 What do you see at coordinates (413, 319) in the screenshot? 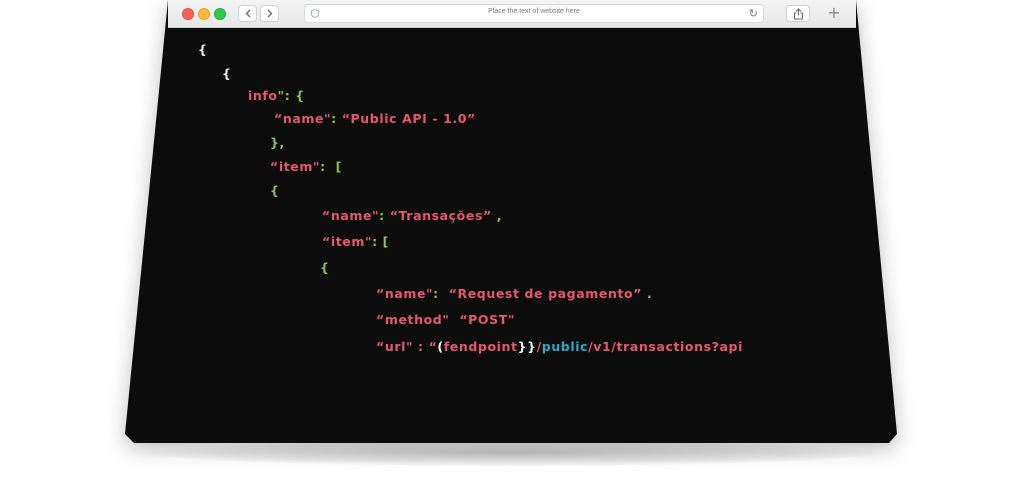
I see `json-key: “method"` at bounding box center [413, 319].